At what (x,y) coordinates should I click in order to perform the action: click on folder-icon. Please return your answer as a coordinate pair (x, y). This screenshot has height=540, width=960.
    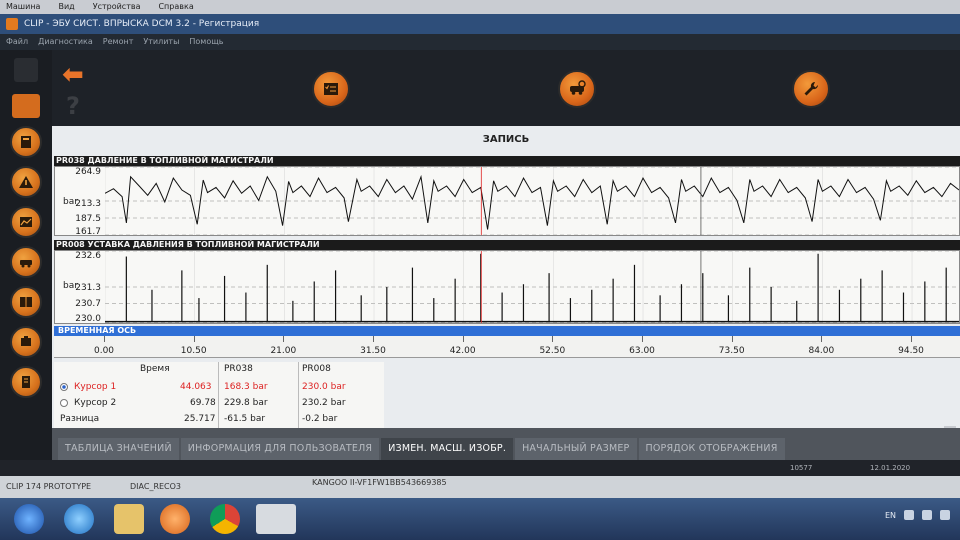
    Looking at the image, I should click on (129, 519).